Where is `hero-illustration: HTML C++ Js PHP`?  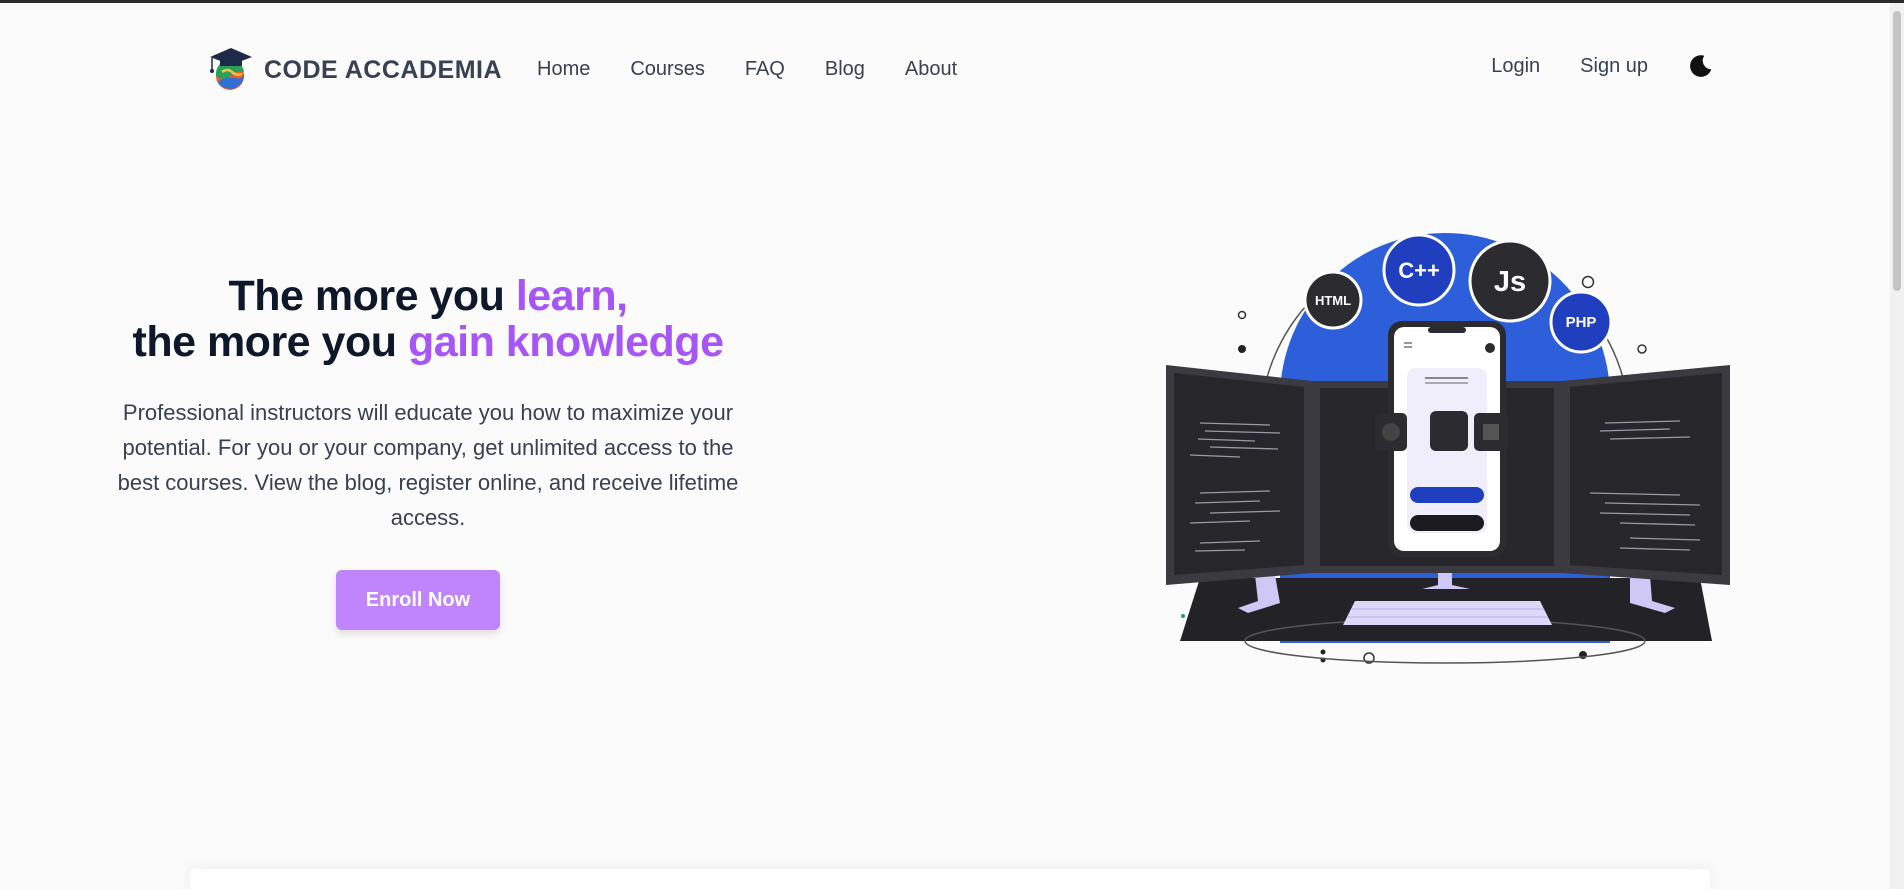 hero-illustration: HTML C++ Js PHP is located at coordinates (1448, 448).